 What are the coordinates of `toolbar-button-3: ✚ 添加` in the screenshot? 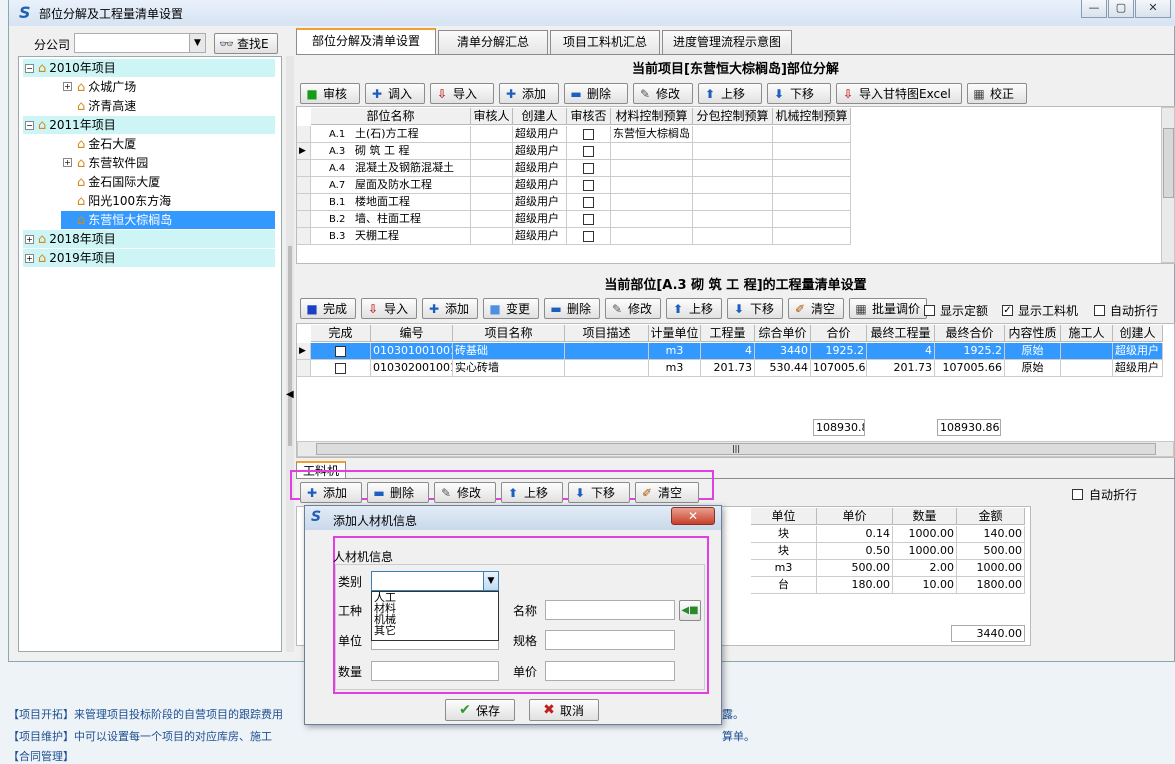 It's located at (529, 93).